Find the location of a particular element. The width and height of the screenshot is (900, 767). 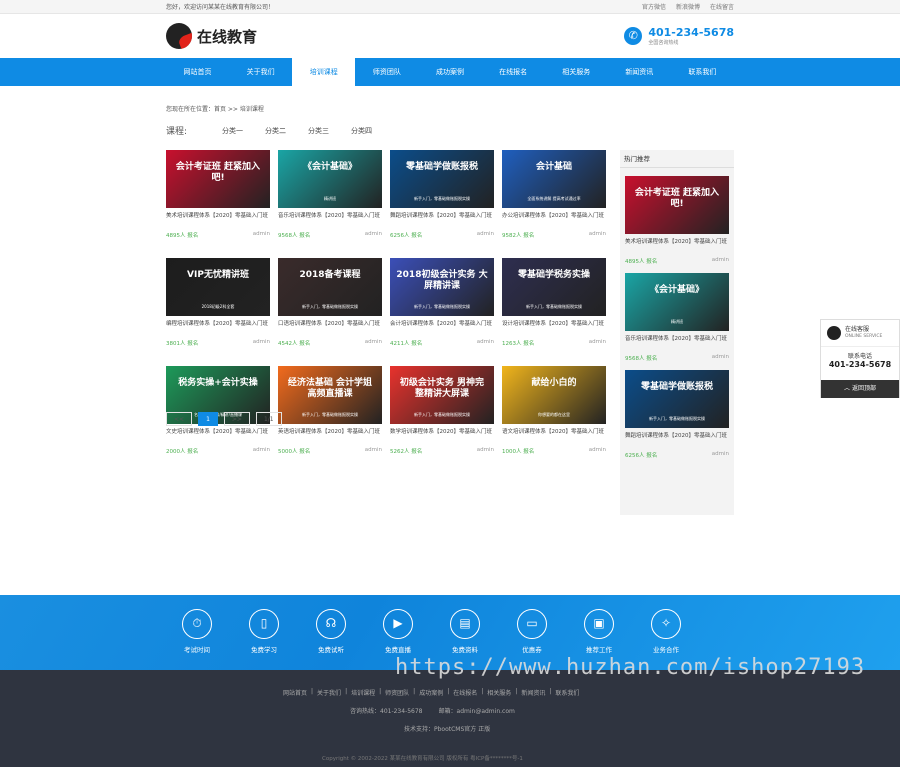

course-enroll-count: 1263人 报名 is located at coordinates (518, 344).